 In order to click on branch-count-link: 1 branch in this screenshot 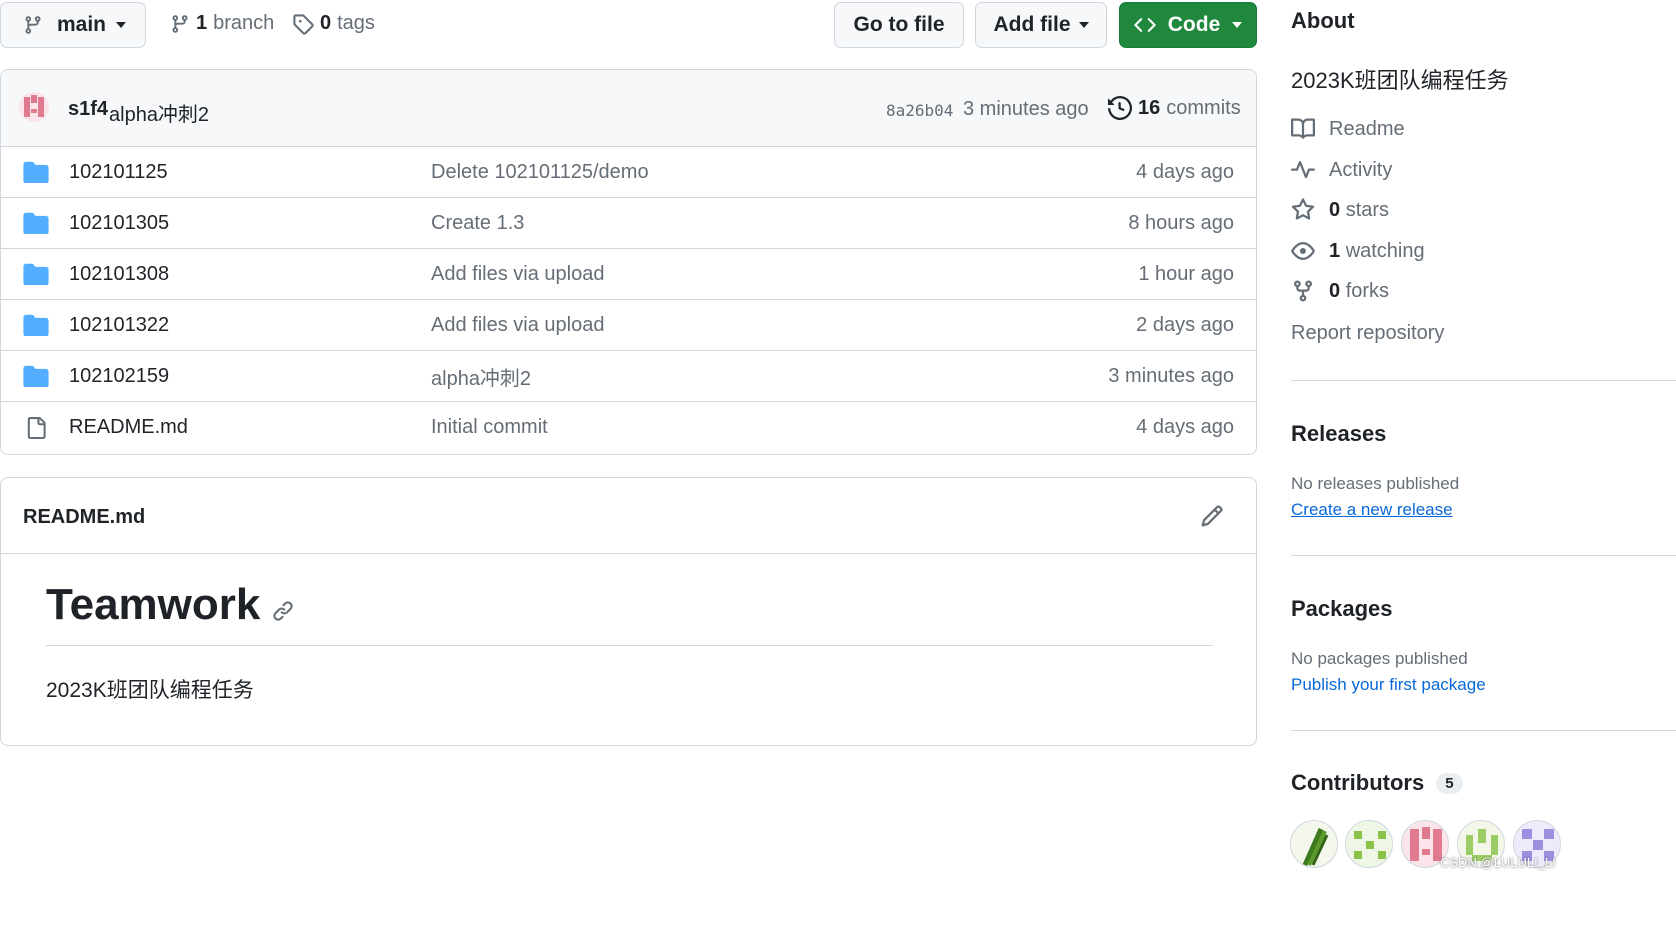, I will do `click(222, 23)`.